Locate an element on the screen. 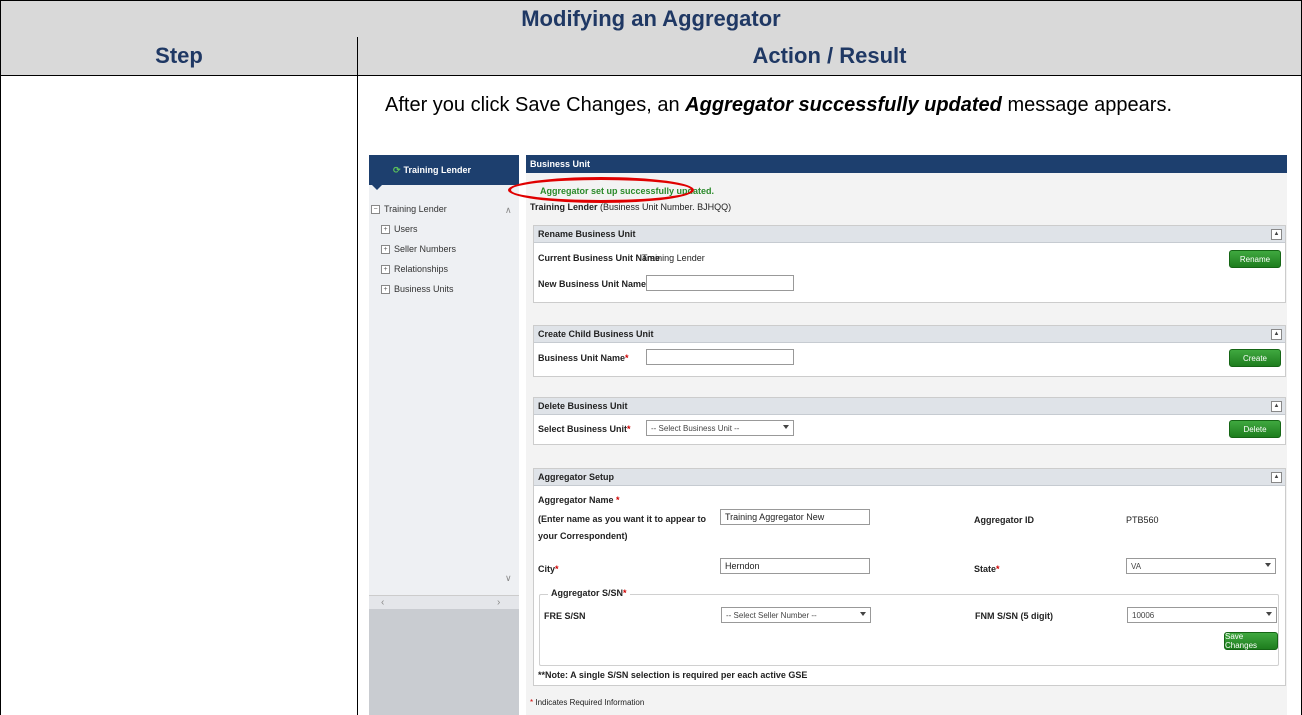  fieldset-legend: Aggregator S/SN* is located at coordinates (589, 593).